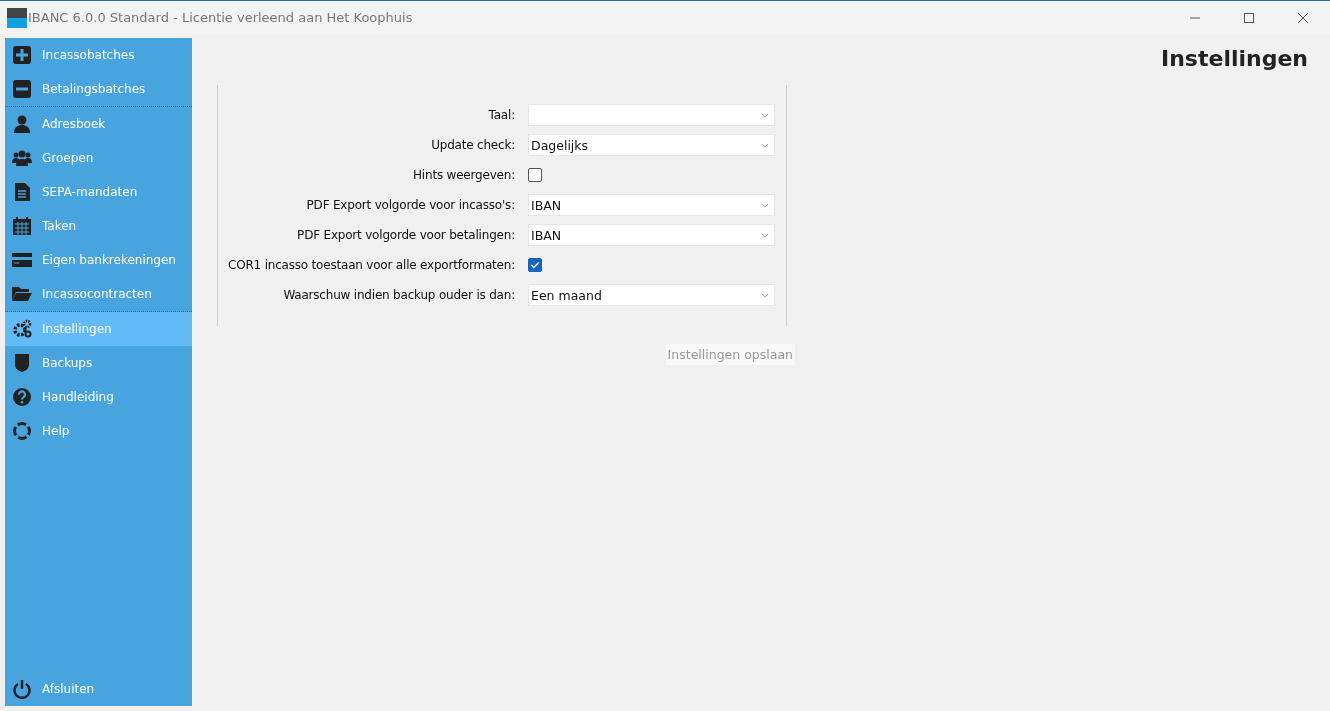 This screenshot has height=711, width=1330. What do you see at coordinates (1234, 58) in the screenshot?
I see `page-title: Instellingen` at bounding box center [1234, 58].